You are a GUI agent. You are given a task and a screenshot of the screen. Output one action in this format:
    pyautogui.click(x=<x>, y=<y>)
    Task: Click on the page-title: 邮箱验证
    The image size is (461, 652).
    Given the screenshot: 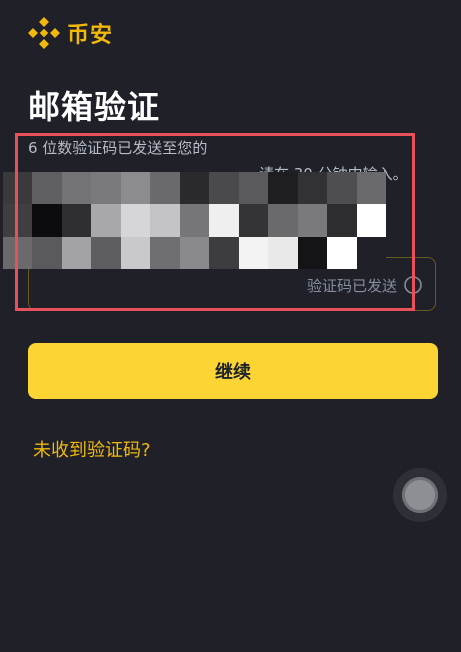 What is the action you would take?
    pyautogui.click(x=94, y=107)
    